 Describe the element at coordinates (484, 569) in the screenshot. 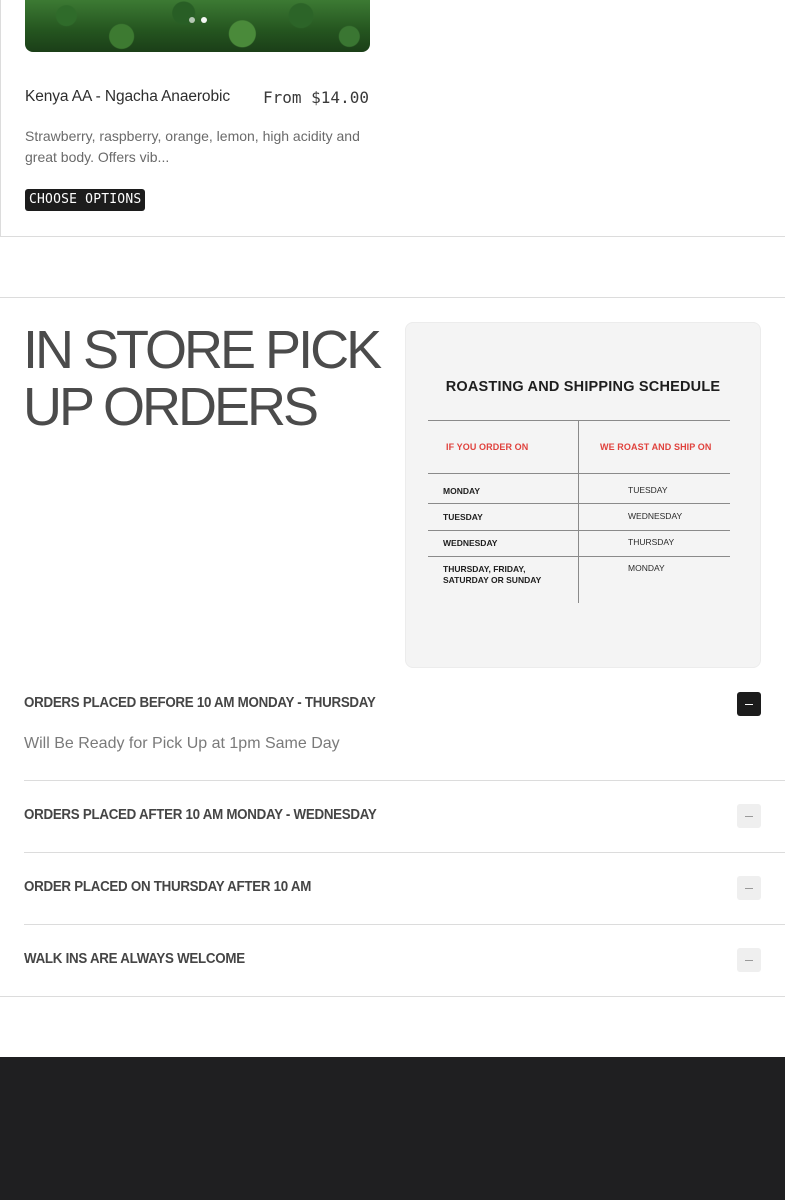

I see `schedule-order-day: THURSDAY, FRIDAY,` at that location.